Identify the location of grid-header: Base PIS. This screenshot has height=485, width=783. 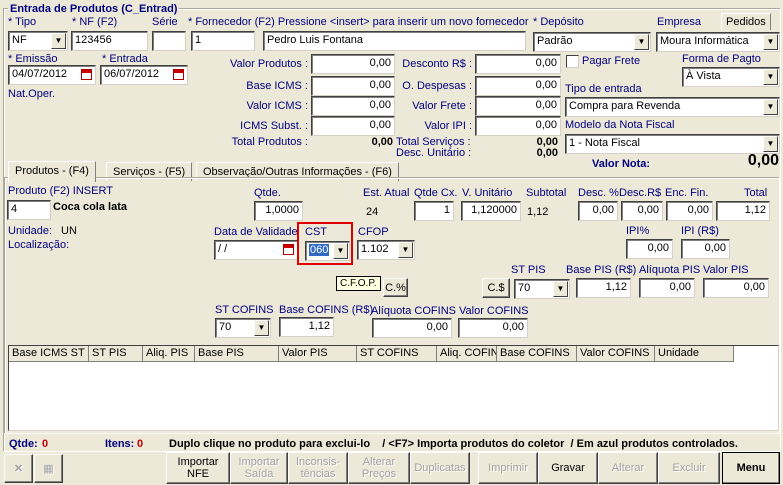
(237, 354).